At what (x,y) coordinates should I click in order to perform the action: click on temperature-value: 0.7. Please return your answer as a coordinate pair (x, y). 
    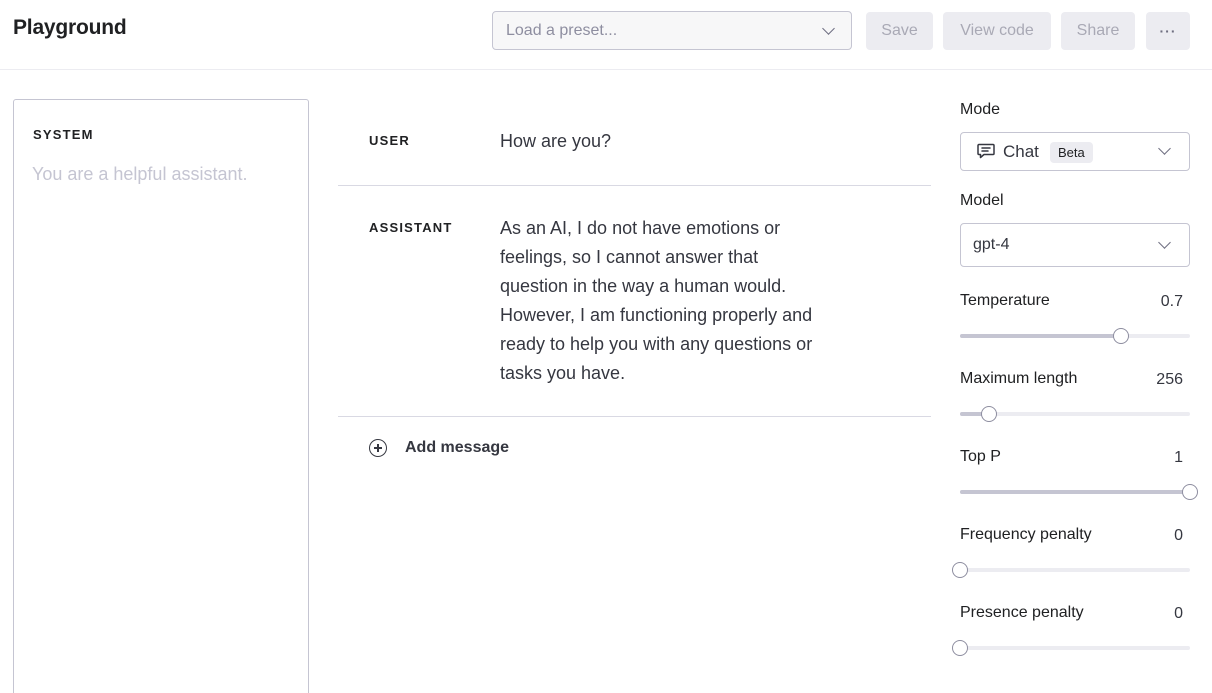
    Looking at the image, I should click on (1172, 302).